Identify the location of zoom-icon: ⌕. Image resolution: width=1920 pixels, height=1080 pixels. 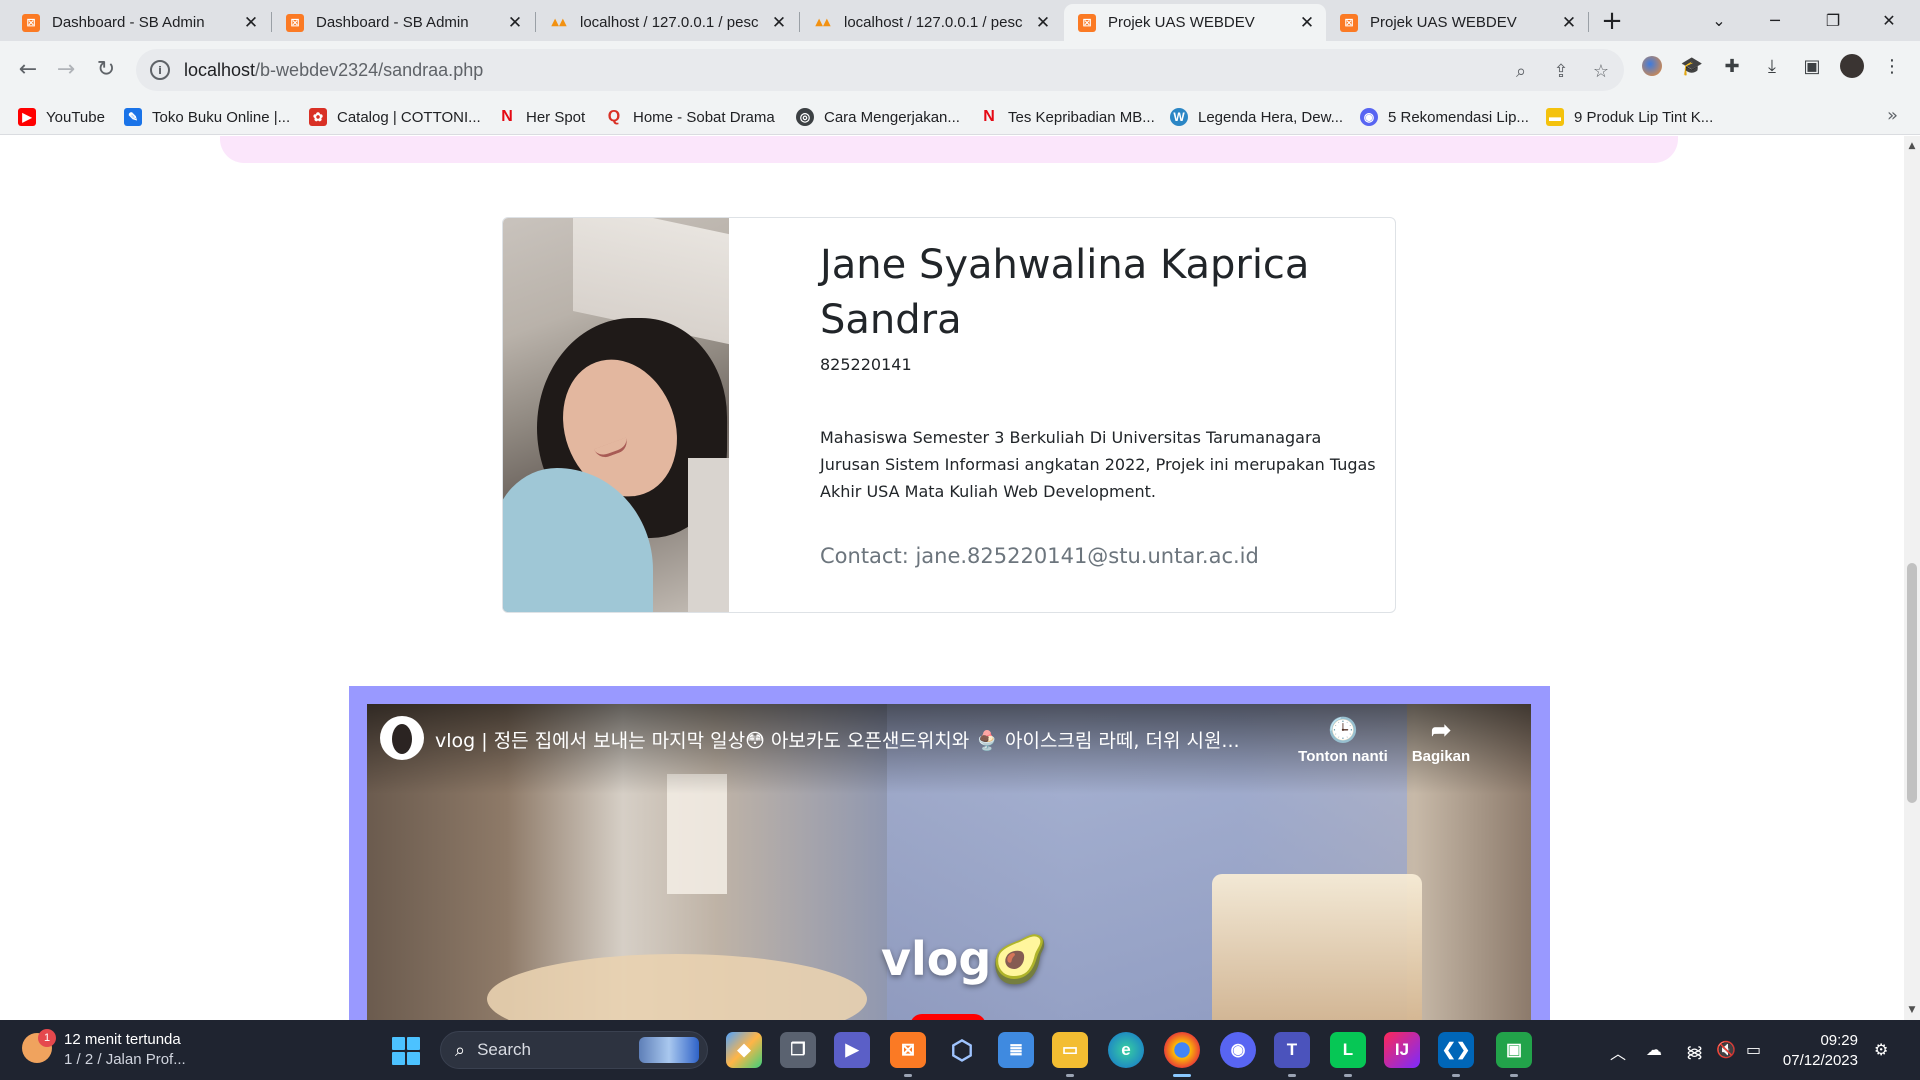
(1521, 71).